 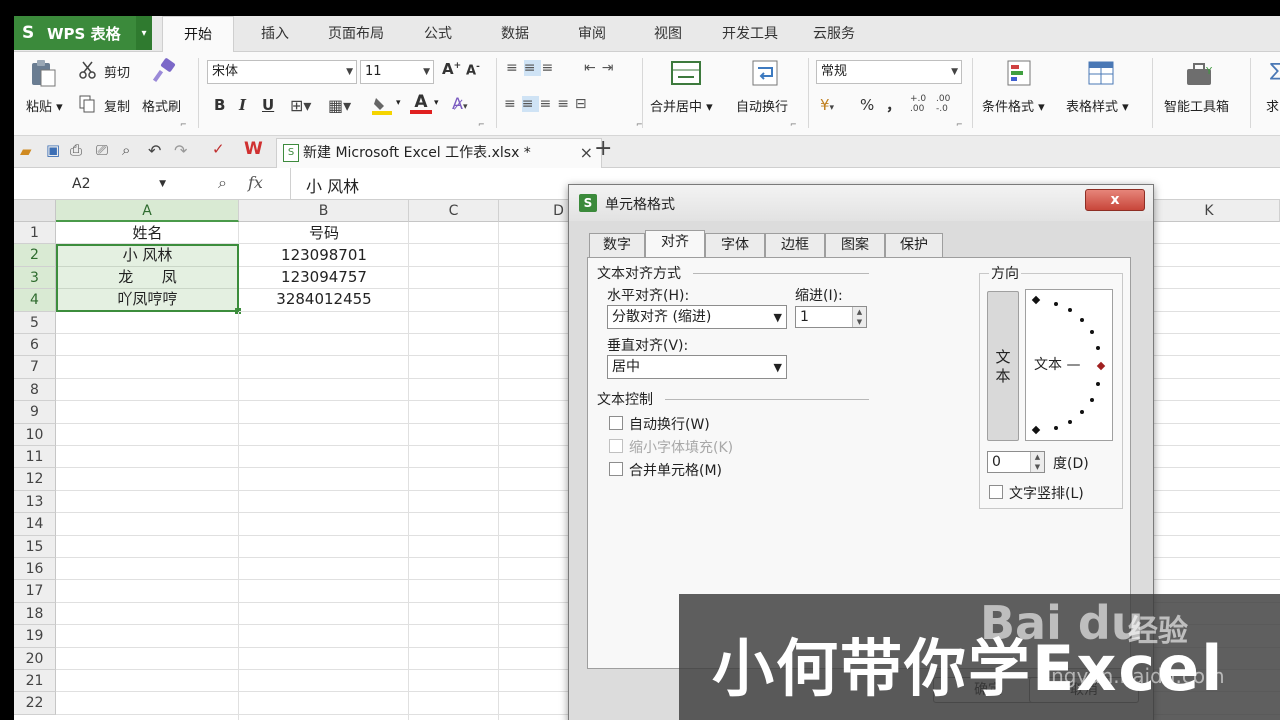 What do you see at coordinates (324, 299) in the screenshot?
I see `cell-b4: 3284012455` at bounding box center [324, 299].